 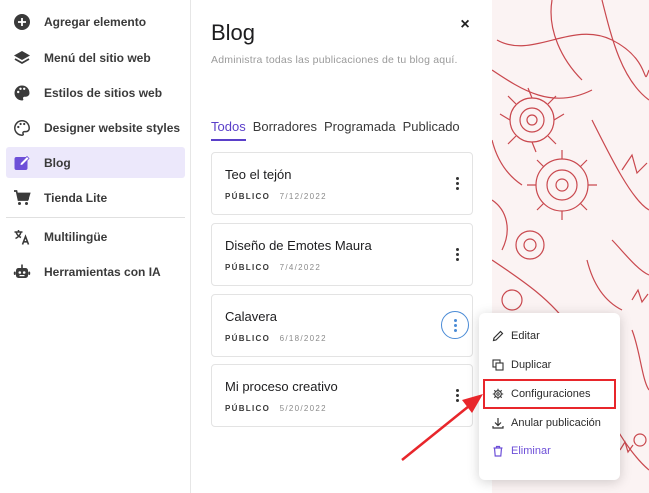 What do you see at coordinates (498, 365) in the screenshot?
I see `duplicate-icon` at bounding box center [498, 365].